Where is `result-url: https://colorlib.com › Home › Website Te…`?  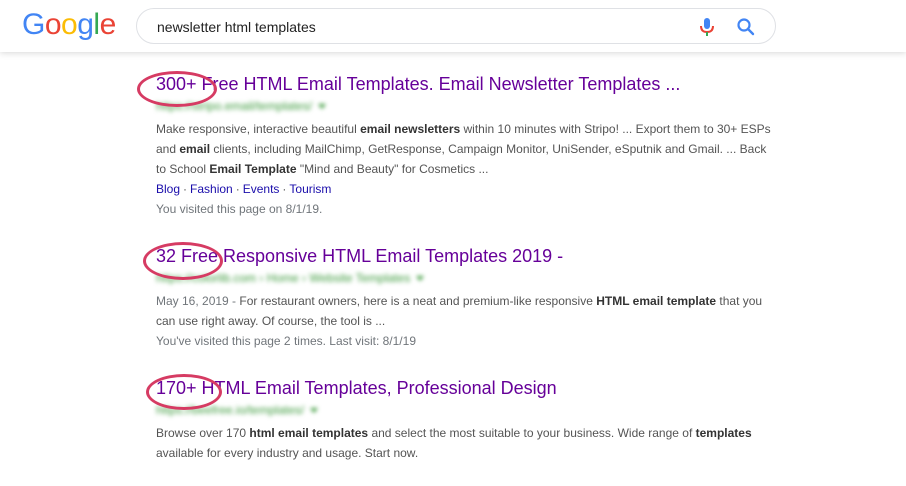
result-url: https://colorlib.com › Home › Website Te… is located at coordinates (290, 280).